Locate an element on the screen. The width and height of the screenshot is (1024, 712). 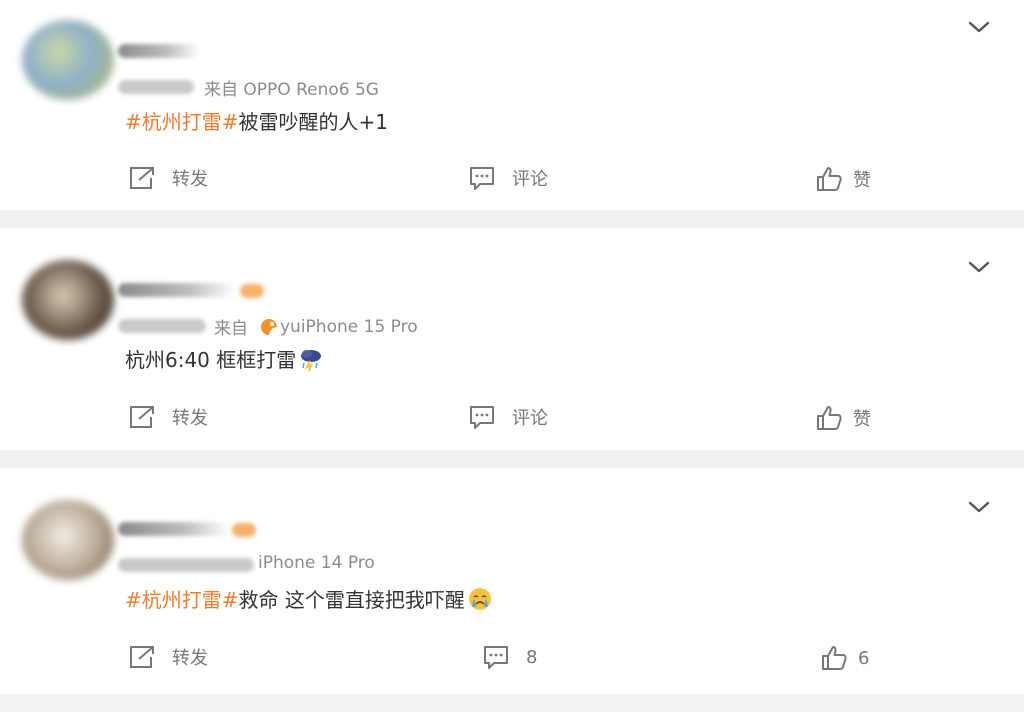
post-content: #杭州打雷# 救命 这个雷直接把我吓醒 is located at coordinates (309, 598).